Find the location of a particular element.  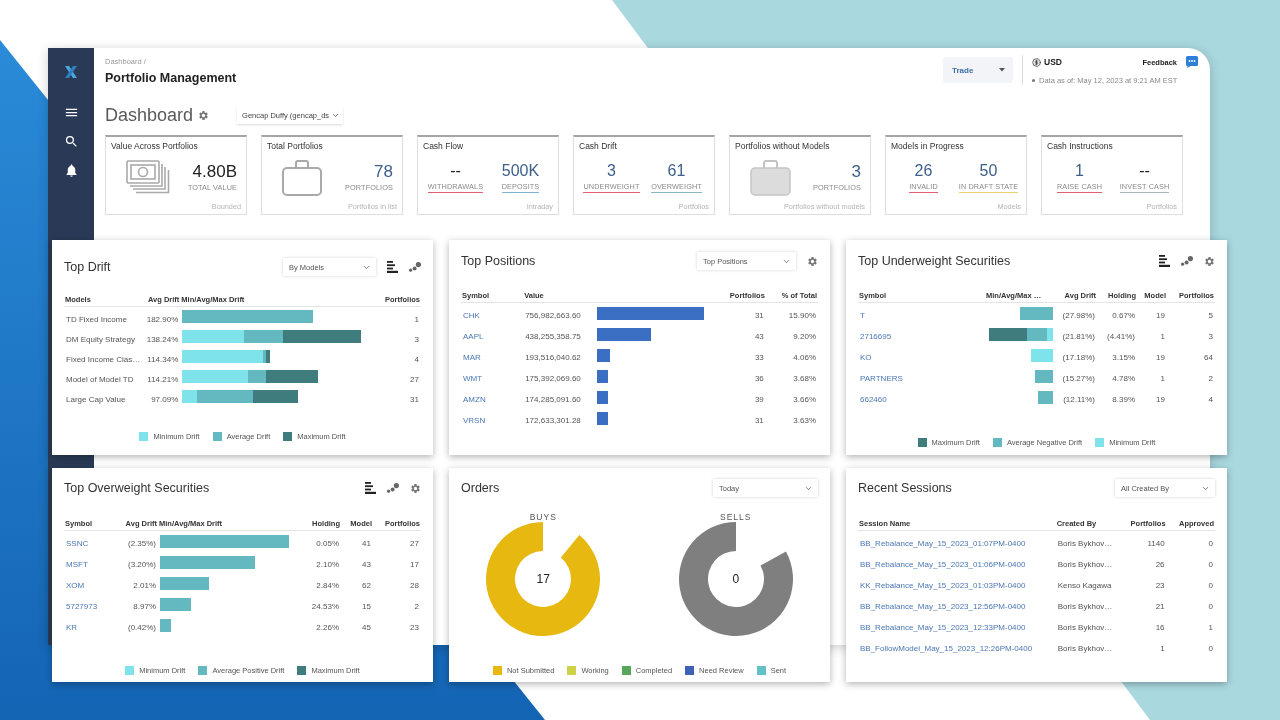

symbol-link: SSNC is located at coordinates (77, 544).